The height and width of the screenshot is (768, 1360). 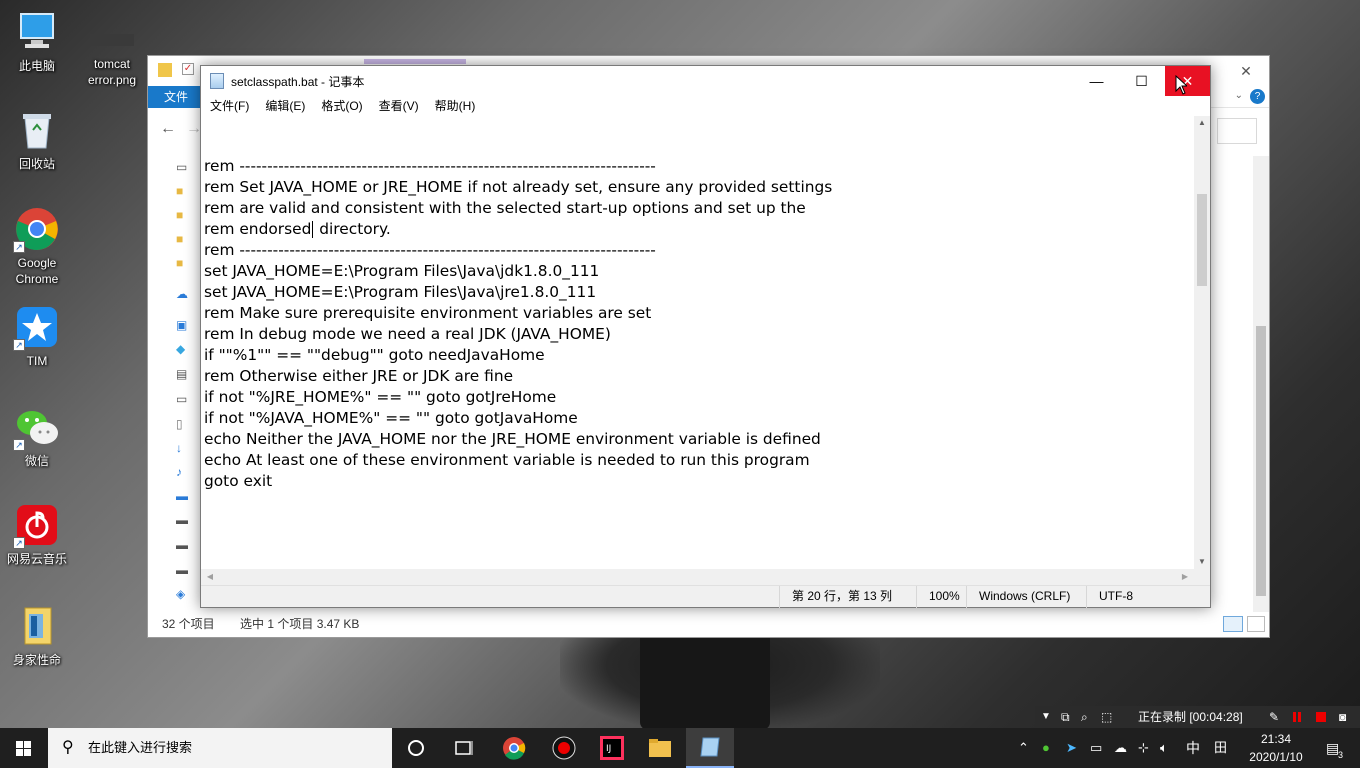 I want to click on zoom-icon: ⌕, so click(x=1084, y=717).